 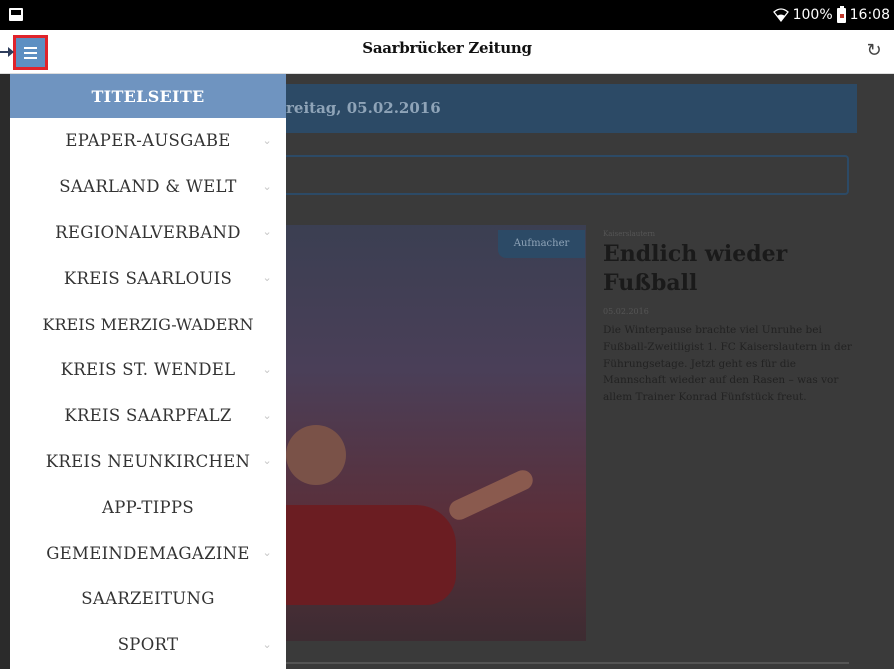 I want to click on date-banner: reitag, 05.02.2016, so click(x=571, y=108).